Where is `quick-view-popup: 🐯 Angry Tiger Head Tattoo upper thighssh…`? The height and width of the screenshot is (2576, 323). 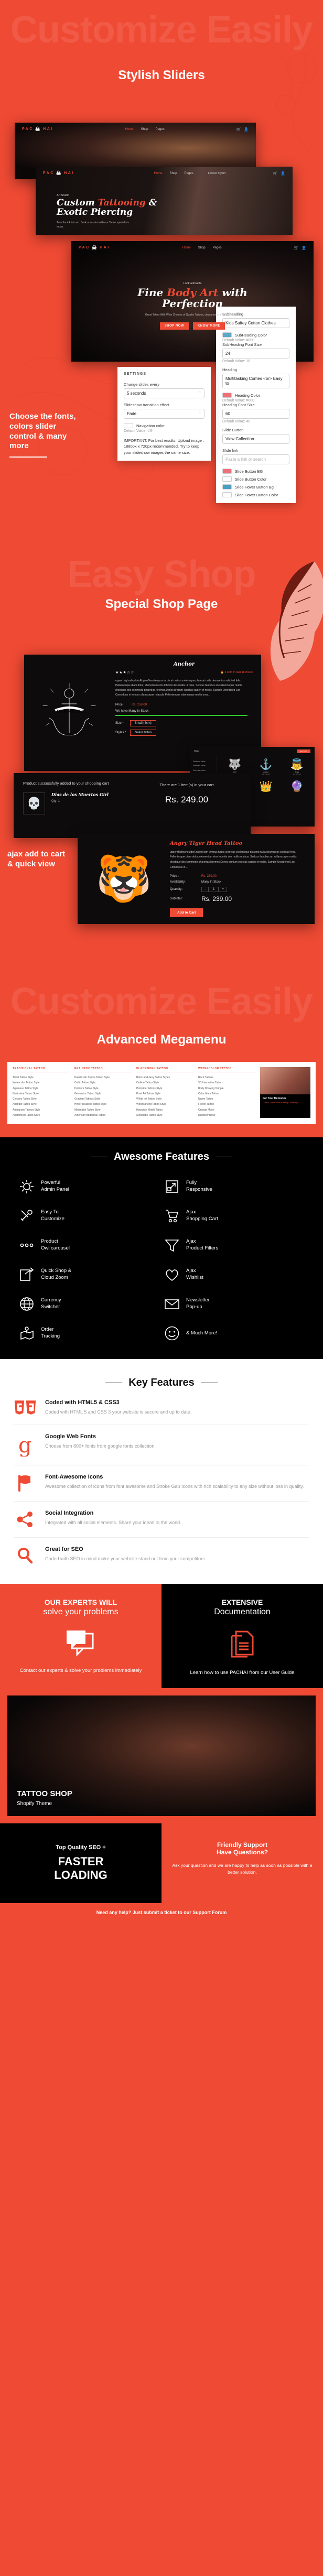
quick-view-popup: 🐯 Angry Tiger Head Tattoo upper thighssh… is located at coordinates (196, 879).